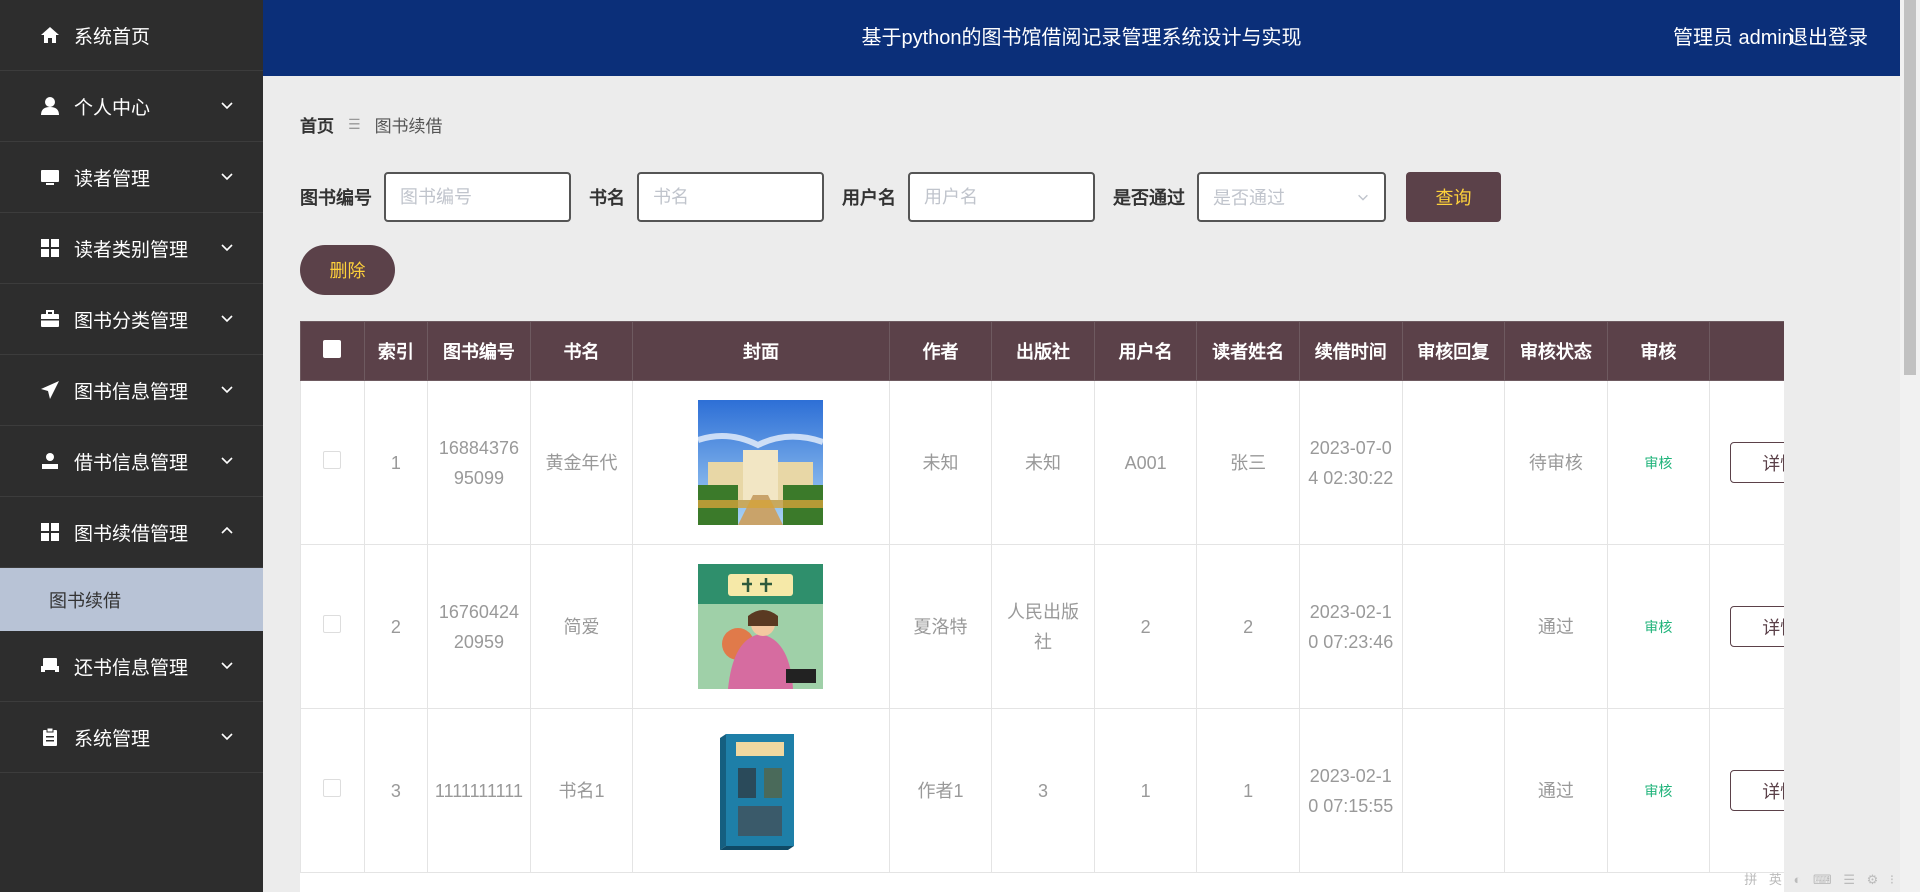  Describe the element at coordinates (1821, 879) in the screenshot. I see `ime-toolbar: 拼 英 ◐ ⌨ ☰ ⚙ ⁝` at that location.